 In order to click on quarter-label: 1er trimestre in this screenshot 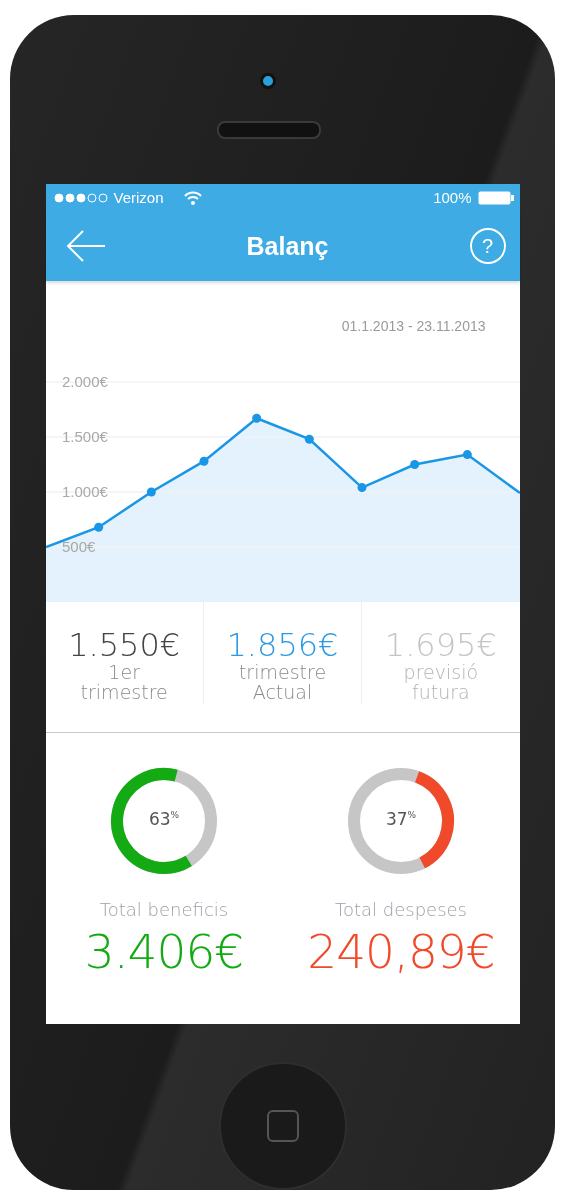, I will do `click(124, 683)`.